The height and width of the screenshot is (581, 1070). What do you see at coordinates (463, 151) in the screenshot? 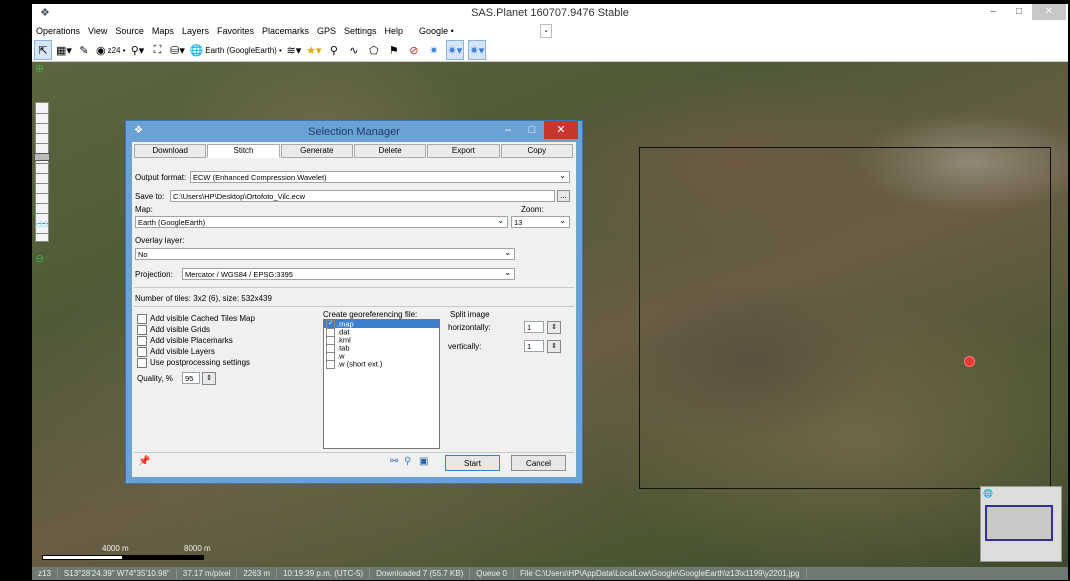
I see `tab-export: Export` at bounding box center [463, 151].